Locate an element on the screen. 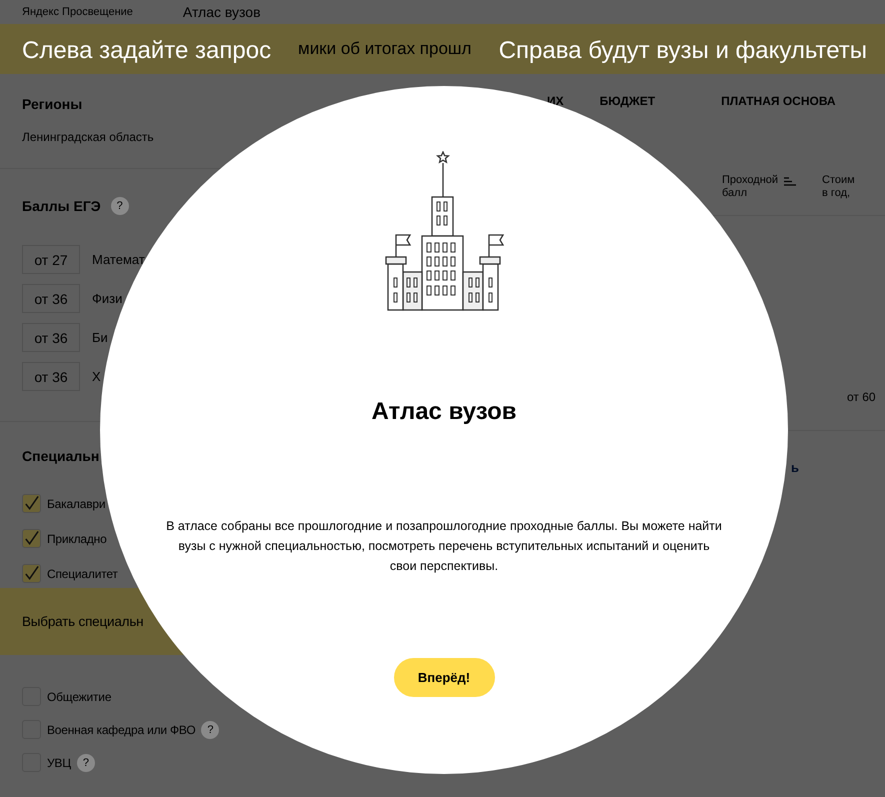 The height and width of the screenshot is (797, 885). checkbox-label: Общежитие is located at coordinates (79, 697).